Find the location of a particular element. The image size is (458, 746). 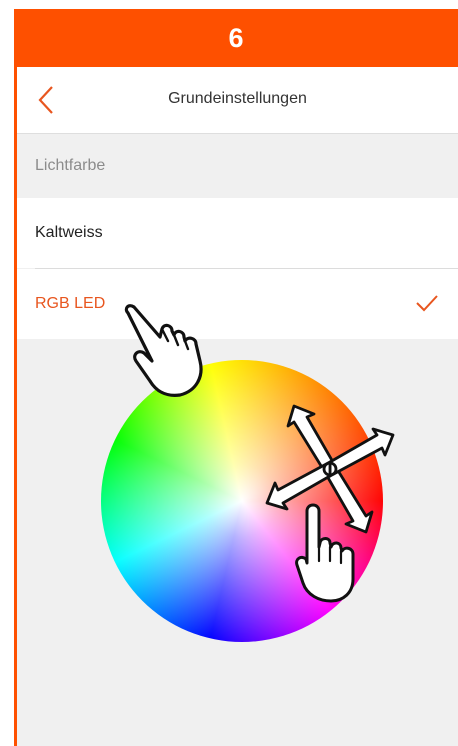

option-kaltweiss: Kaltweiss is located at coordinates (237, 233).